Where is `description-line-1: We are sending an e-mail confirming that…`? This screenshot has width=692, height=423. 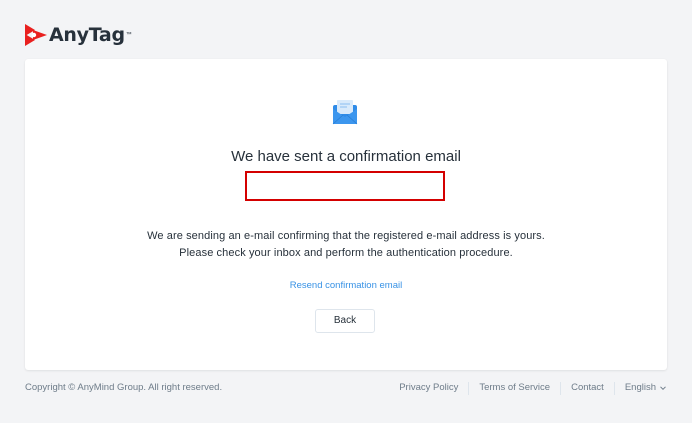 description-line-1: We are sending an e-mail confirming that… is located at coordinates (346, 236).